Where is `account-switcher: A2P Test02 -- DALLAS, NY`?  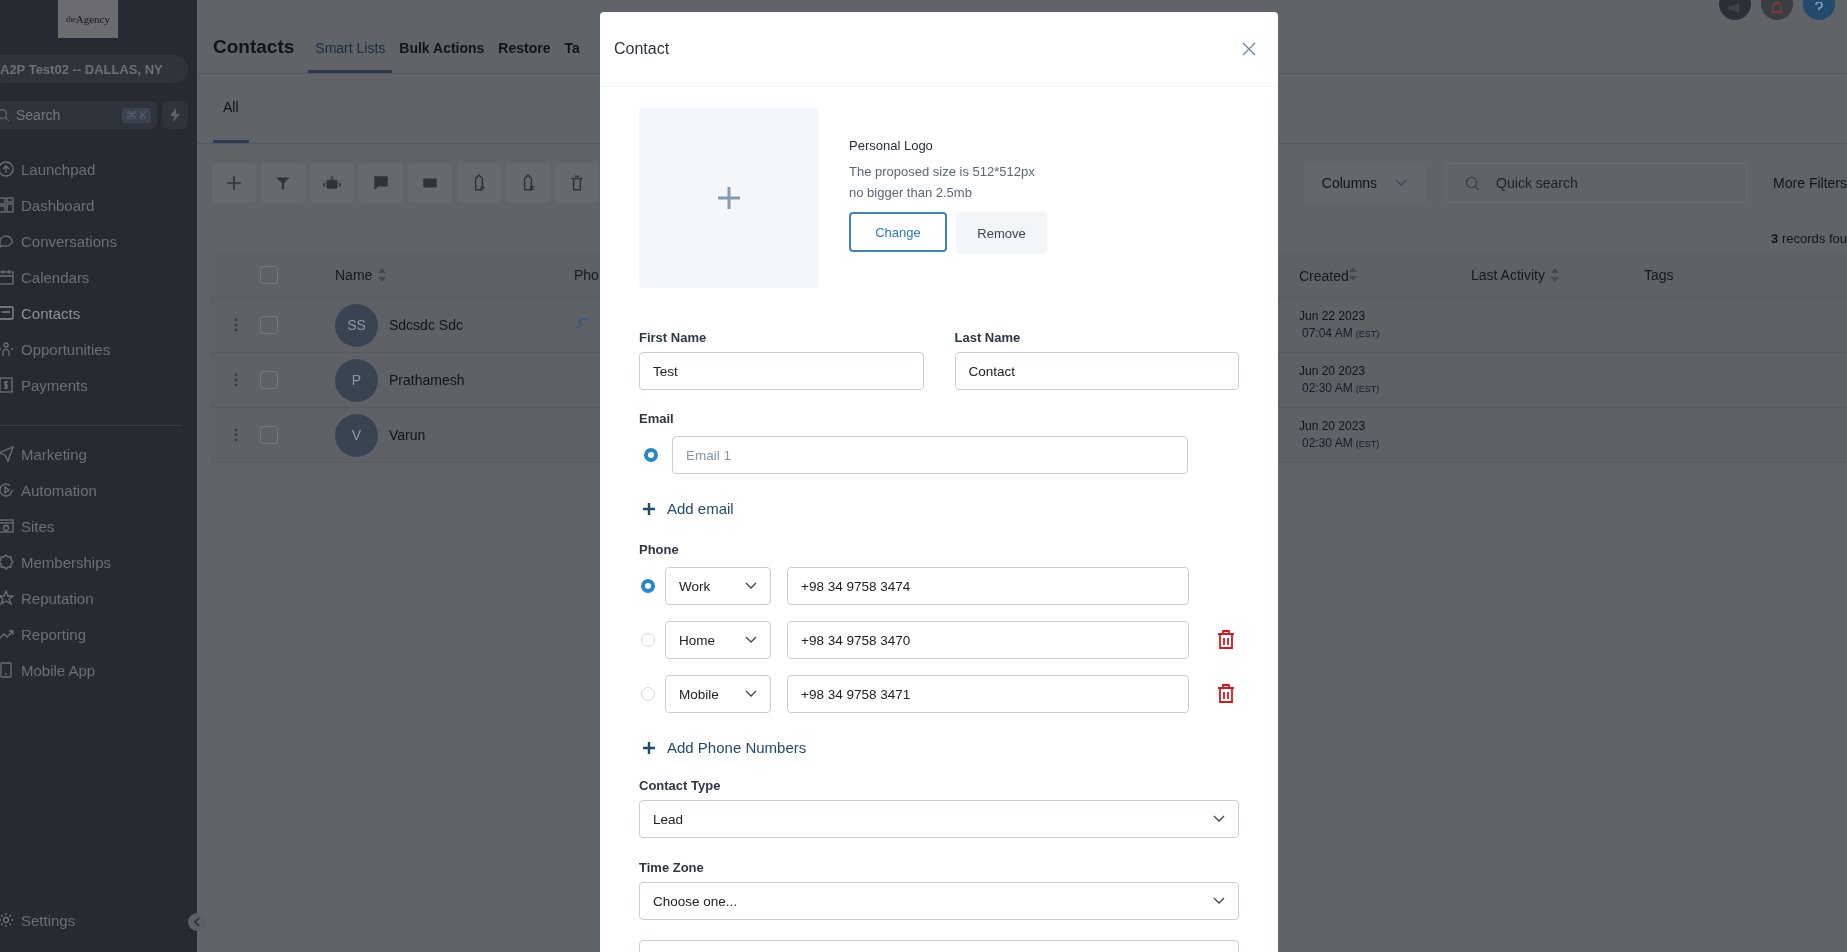 account-switcher: A2P Test02 -- DALLAS, NY is located at coordinates (94, 69).